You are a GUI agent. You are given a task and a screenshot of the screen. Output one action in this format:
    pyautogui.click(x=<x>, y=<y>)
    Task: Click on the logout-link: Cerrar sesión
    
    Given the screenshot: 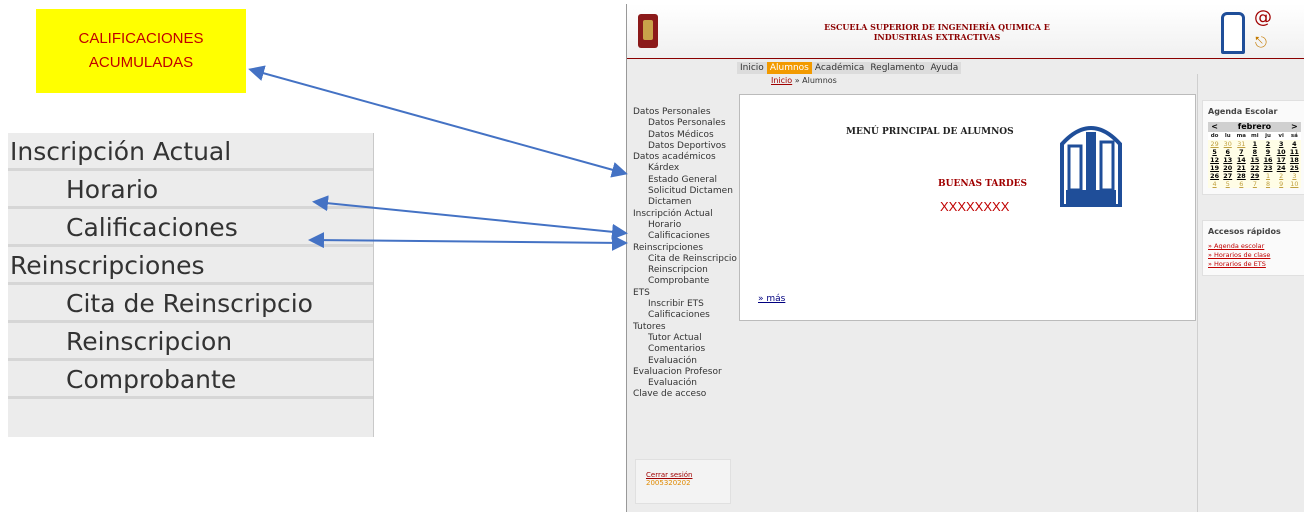 What is the action you would take?
    pyautogui.click(x=688, y=475)
    